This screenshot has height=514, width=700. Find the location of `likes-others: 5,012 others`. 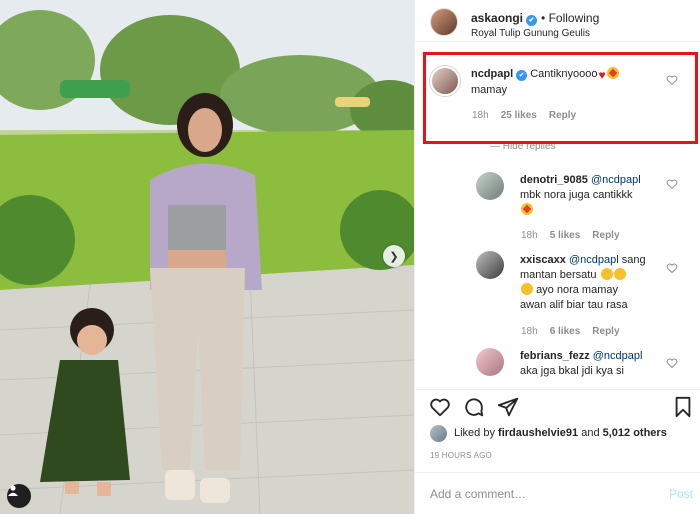

likes-others: 5,012 others is located at coordinates (635, 433).